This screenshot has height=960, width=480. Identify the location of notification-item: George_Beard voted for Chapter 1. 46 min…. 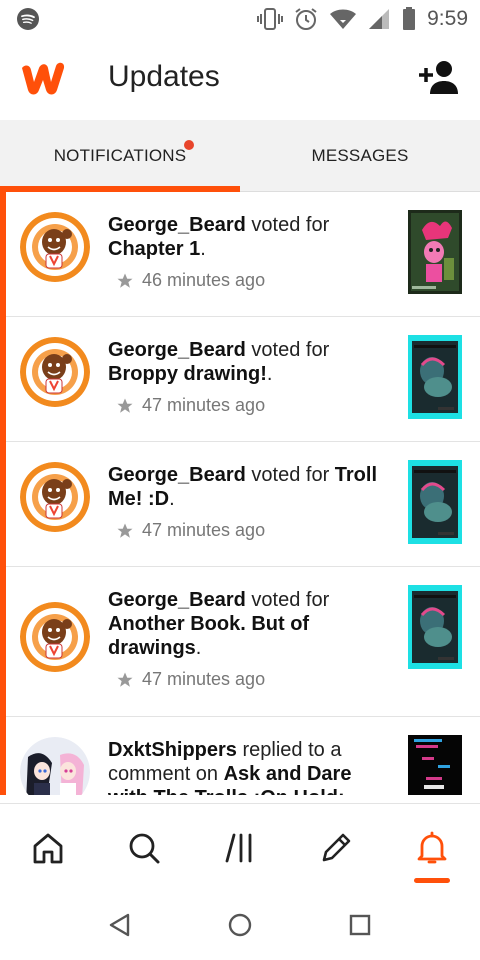
(240, 254).